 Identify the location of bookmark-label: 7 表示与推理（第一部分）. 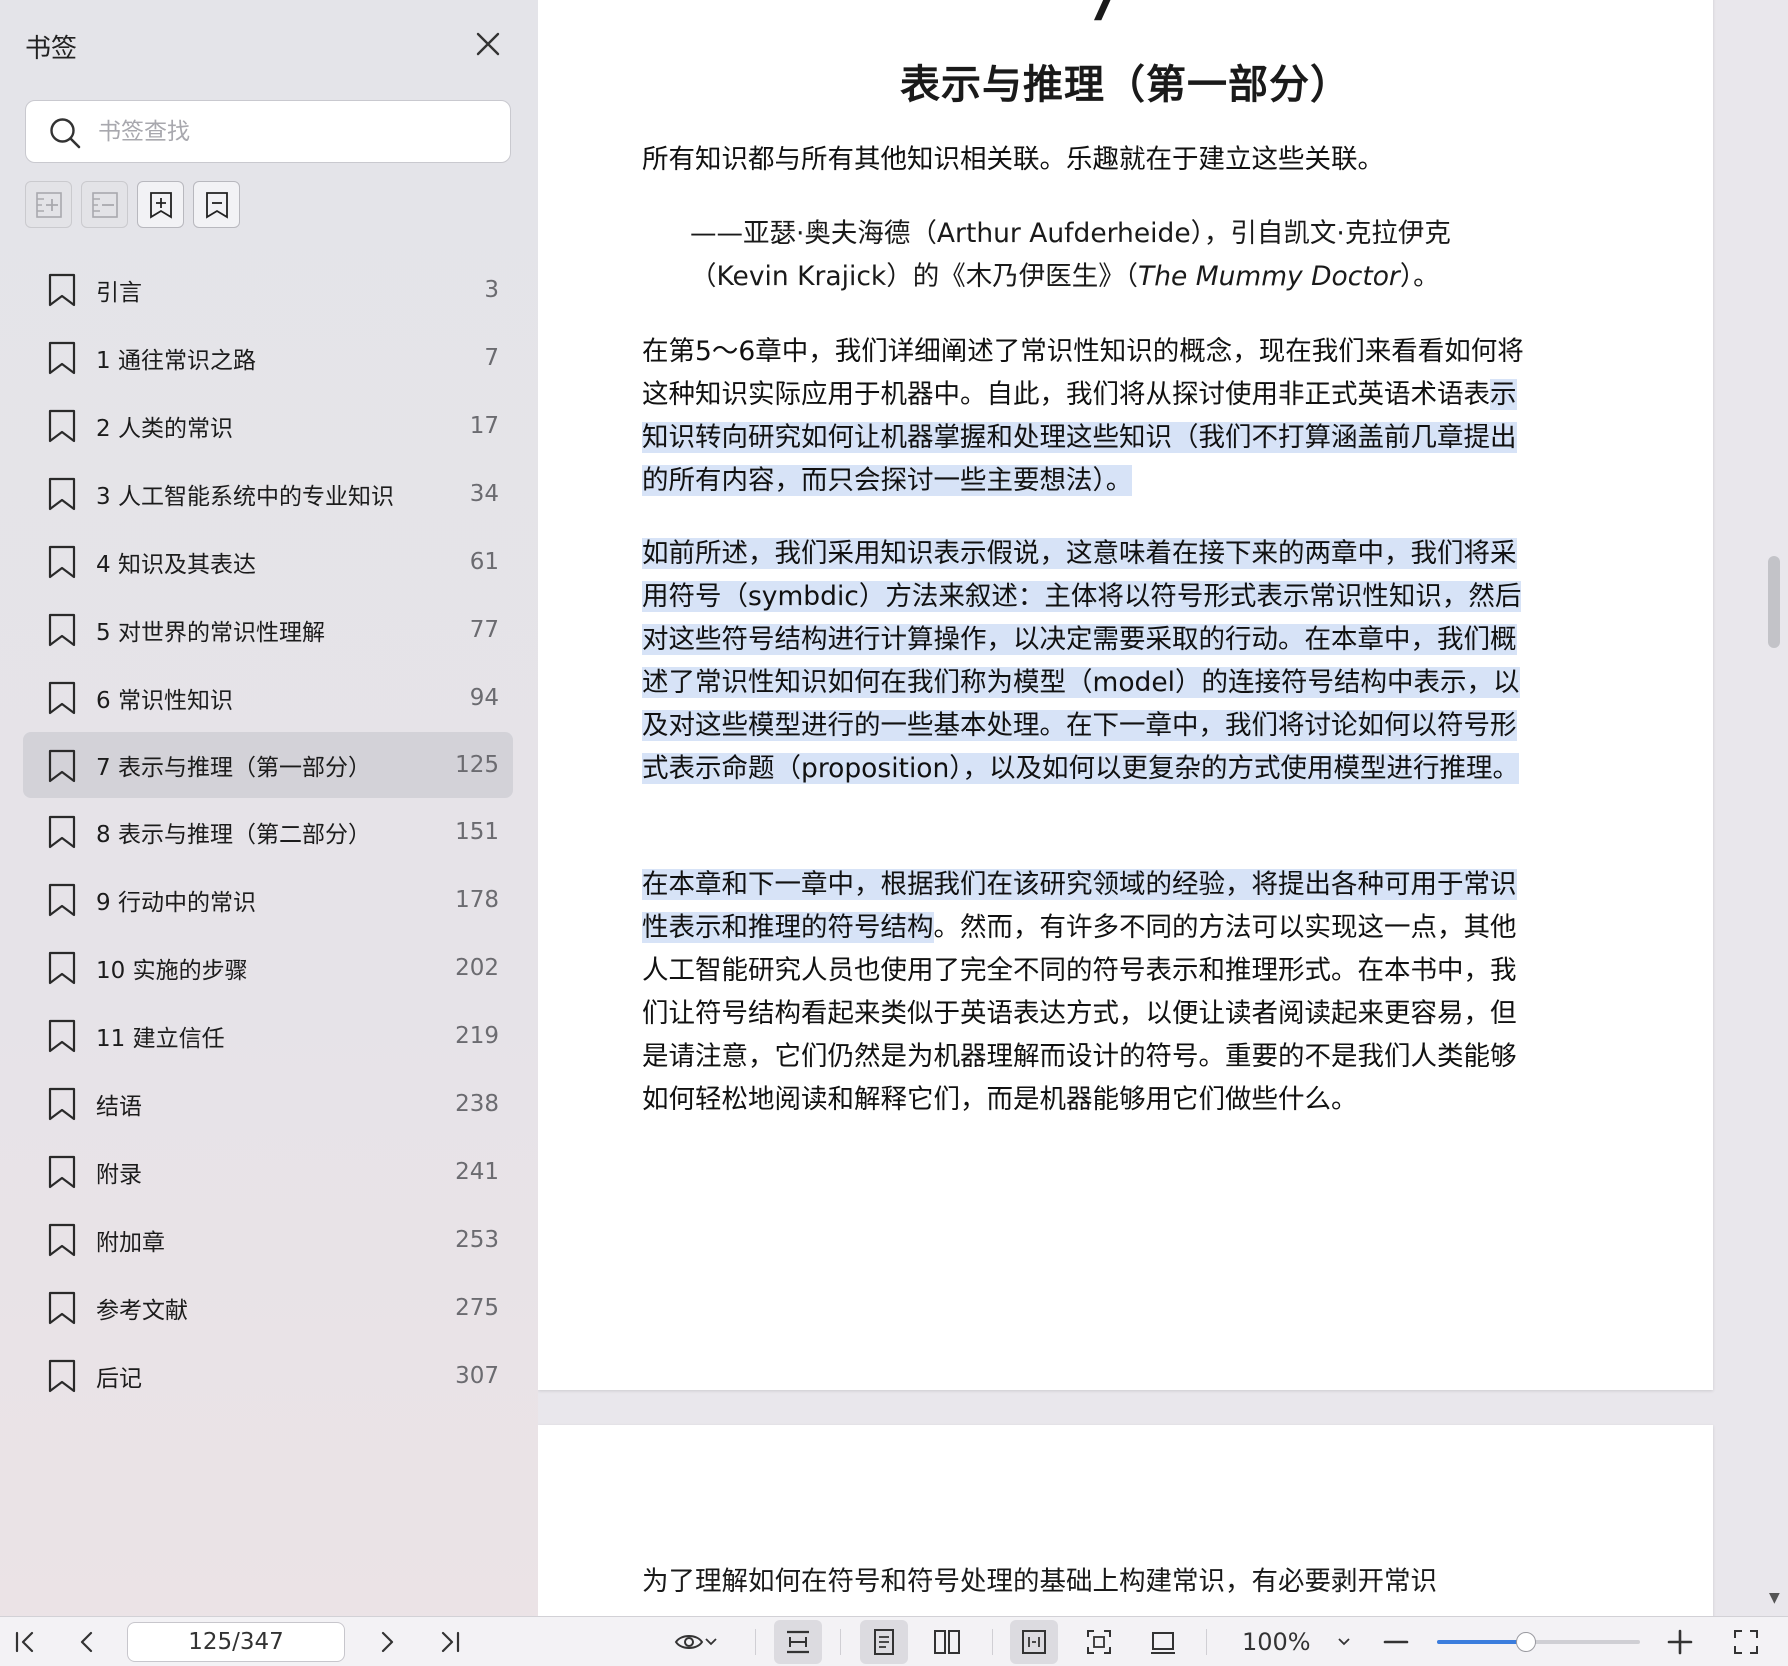
(233, 768).